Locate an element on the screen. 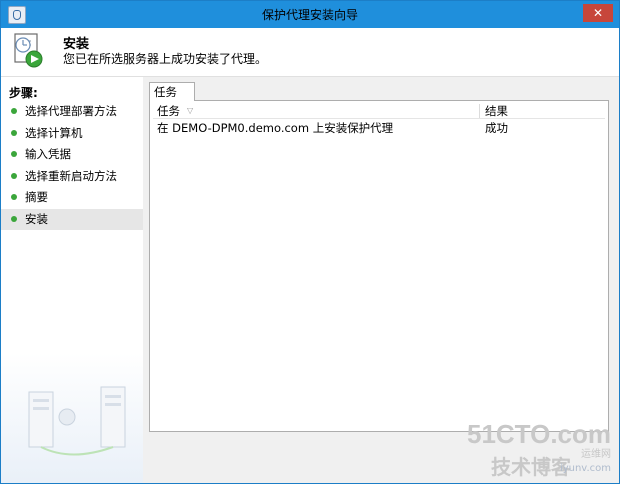  watermark: 51CTO.com 运维网 技术博客 iyunv.com is located at coordinates (539, 449).